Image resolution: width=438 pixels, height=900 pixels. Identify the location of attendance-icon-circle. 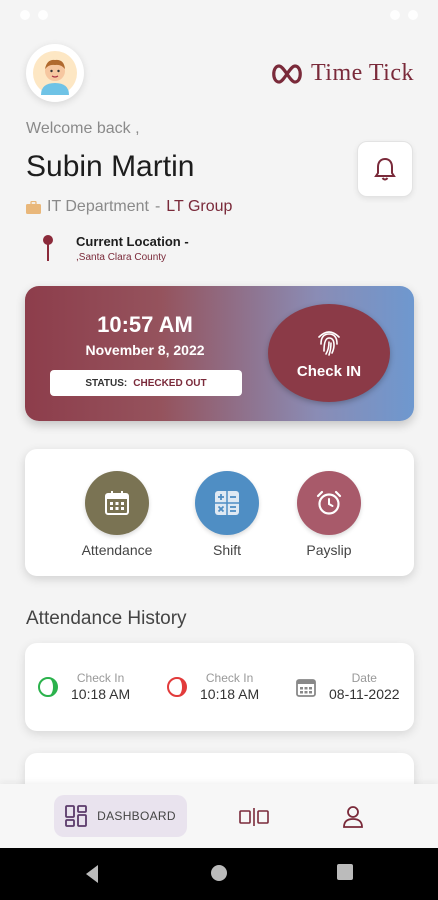
(117, 503).